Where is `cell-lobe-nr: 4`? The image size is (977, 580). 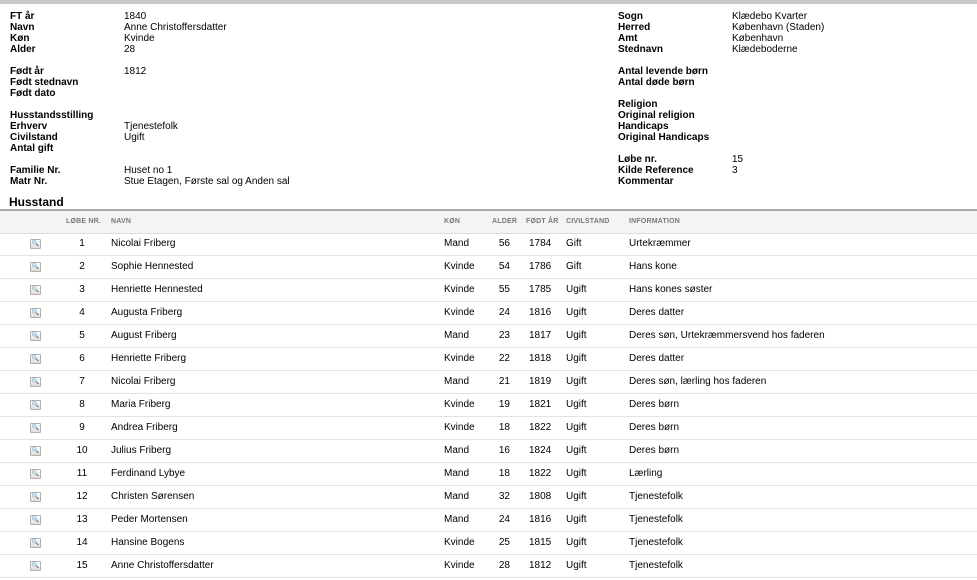 cell-lobe-nr: 4 is located at coordinates (82, 312).